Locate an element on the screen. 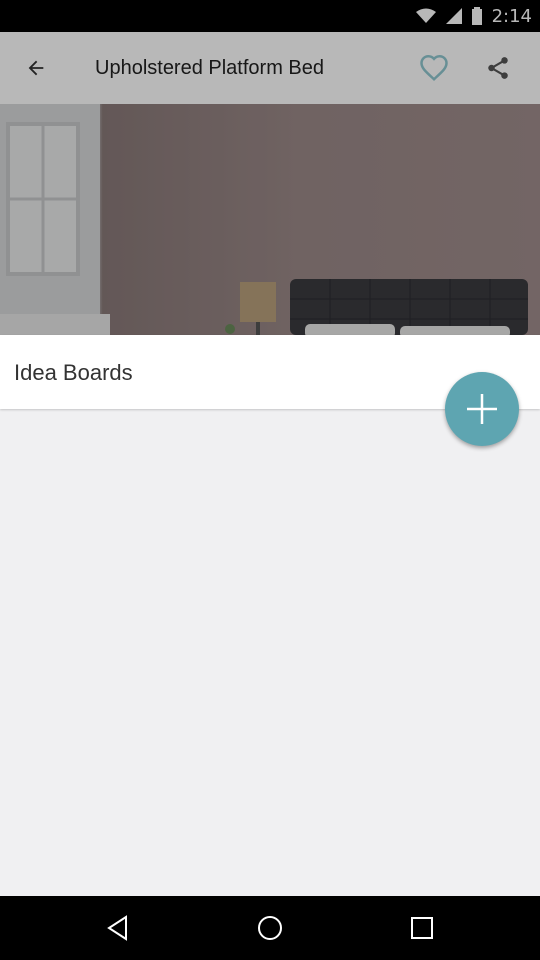 Image resolution: width=540 pixels, height=960 pixels. sheet-title: Idea Boards is located at coordinates (73, 372).